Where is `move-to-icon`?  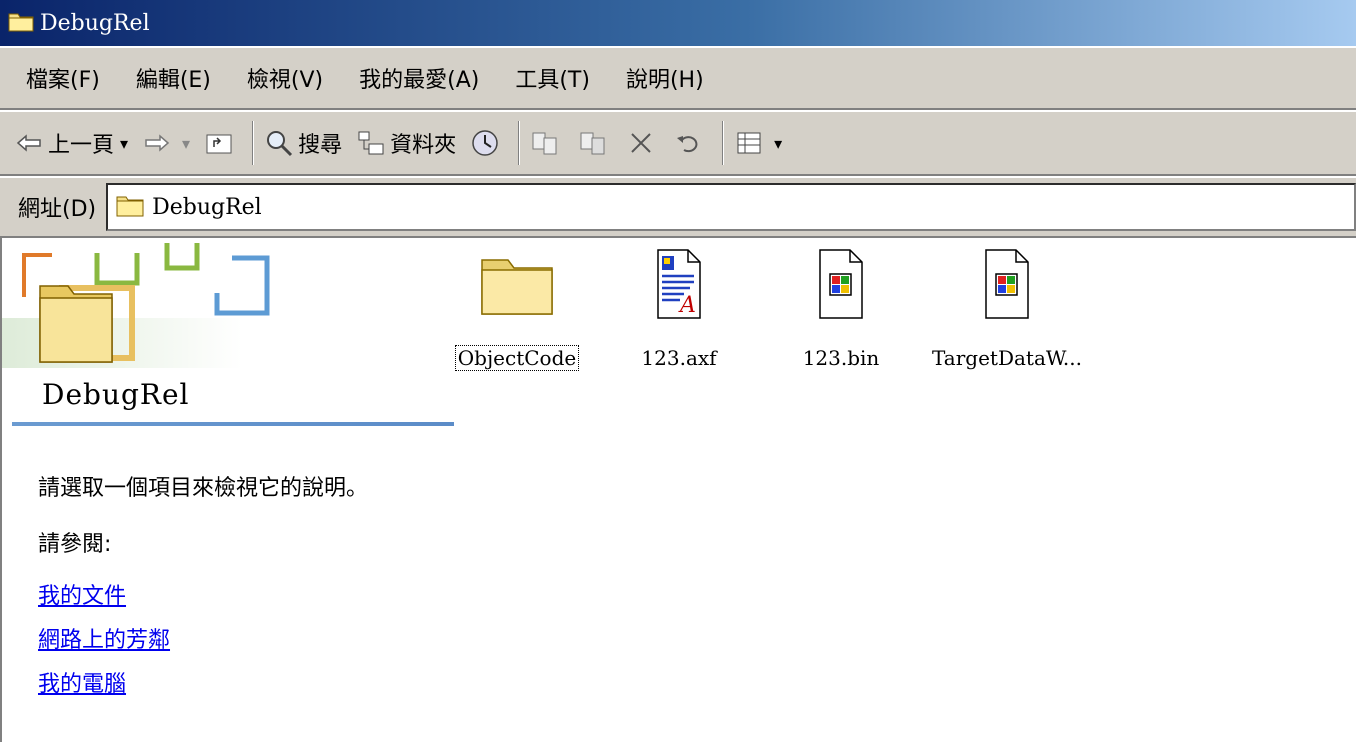
move-to-icon is located at coordinates (545, 143).